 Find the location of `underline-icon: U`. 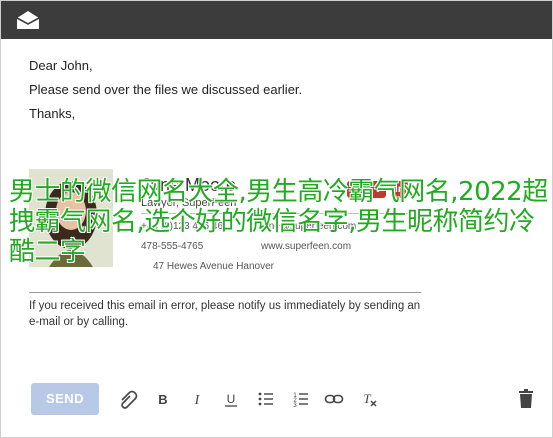

underline-icon: U is located at coordinates (231, 399).